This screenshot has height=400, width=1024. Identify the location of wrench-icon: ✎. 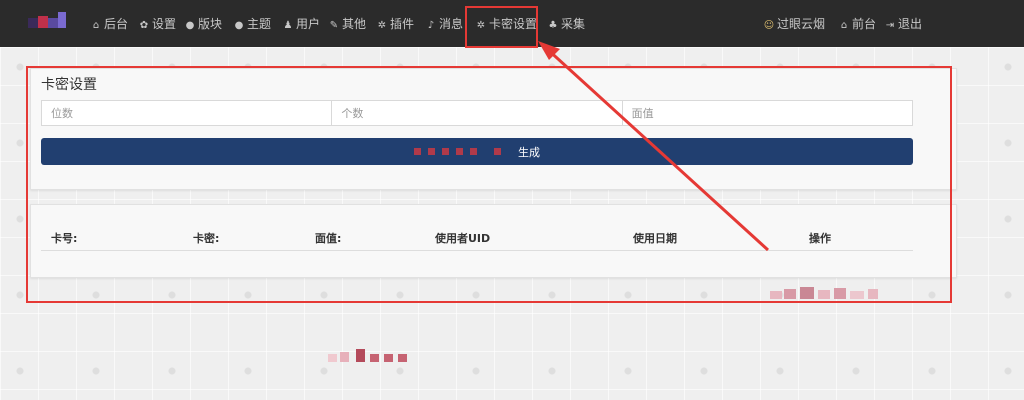
(334, 25).